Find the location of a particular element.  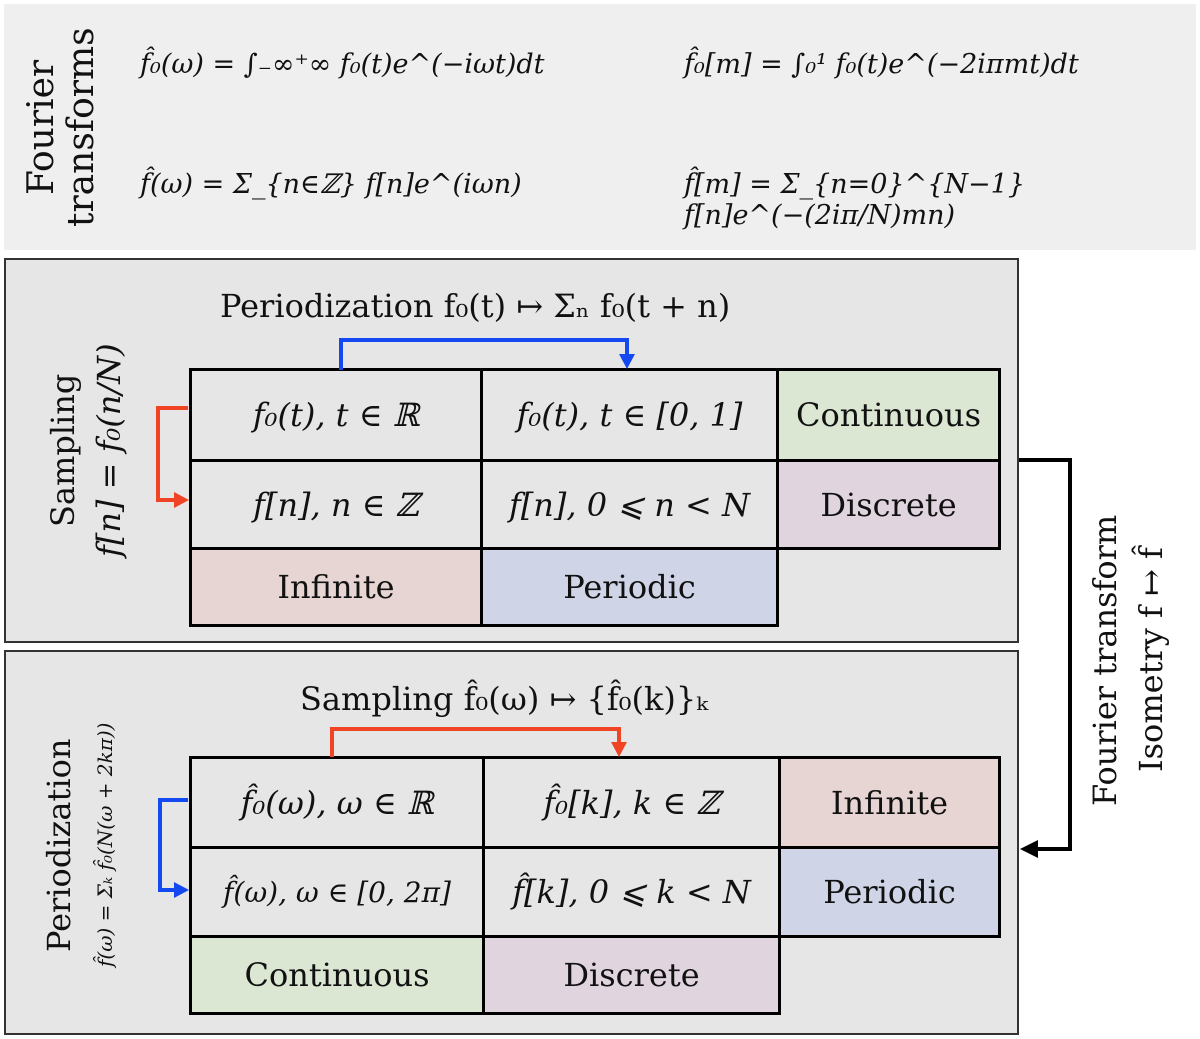

sampling-arrow is located at coordinates (172, 457).